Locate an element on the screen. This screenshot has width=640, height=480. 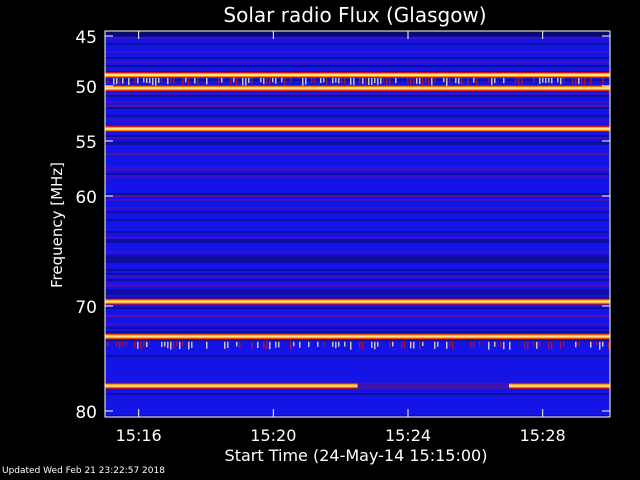
emission-band is located at coordinates (357, 301).